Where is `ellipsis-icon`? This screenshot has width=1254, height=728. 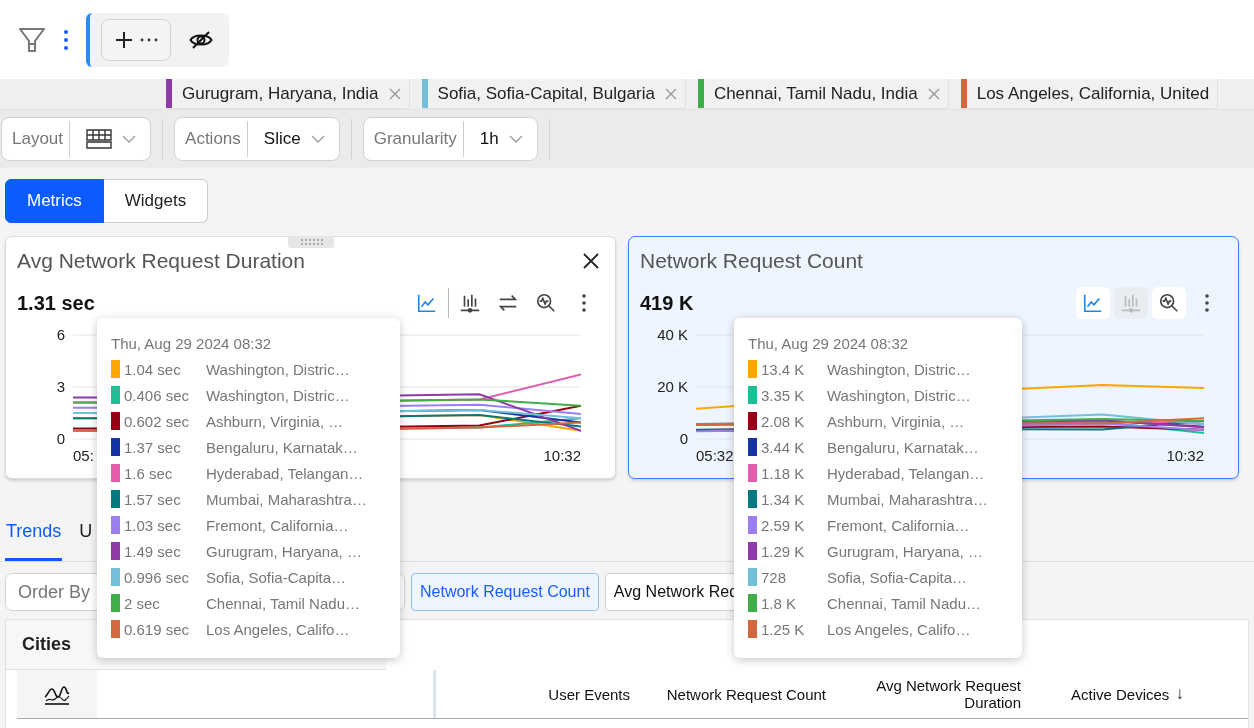
ellipsis-icon is located at coordinates (149, 39).